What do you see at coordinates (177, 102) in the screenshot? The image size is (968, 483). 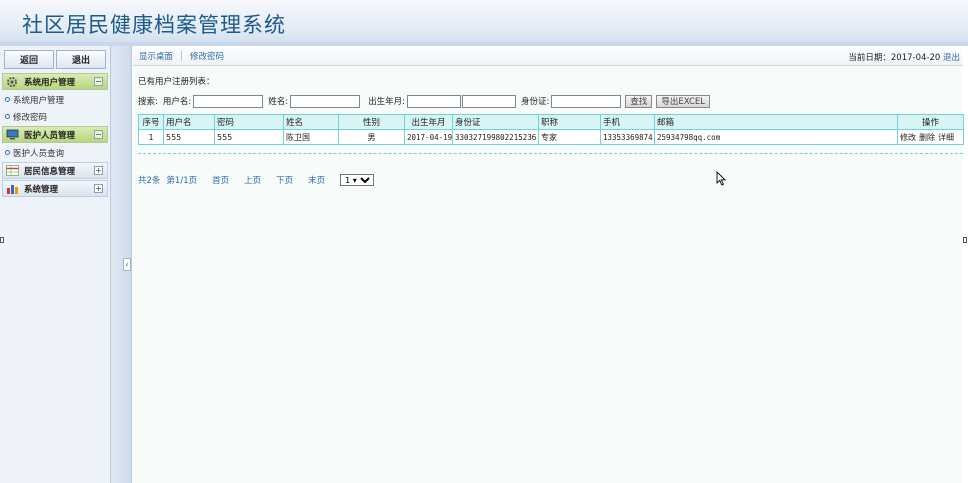 I see `username-label: 用户名:` at bounding box center [177, 102].